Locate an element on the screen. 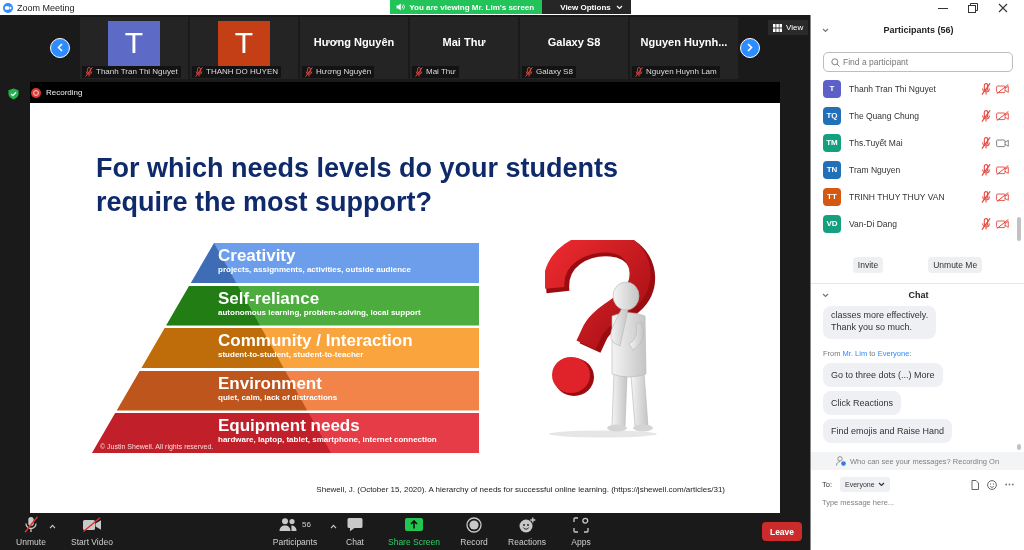 The image size is (1024, 550). file-icon is located at coordinates (975, 484).